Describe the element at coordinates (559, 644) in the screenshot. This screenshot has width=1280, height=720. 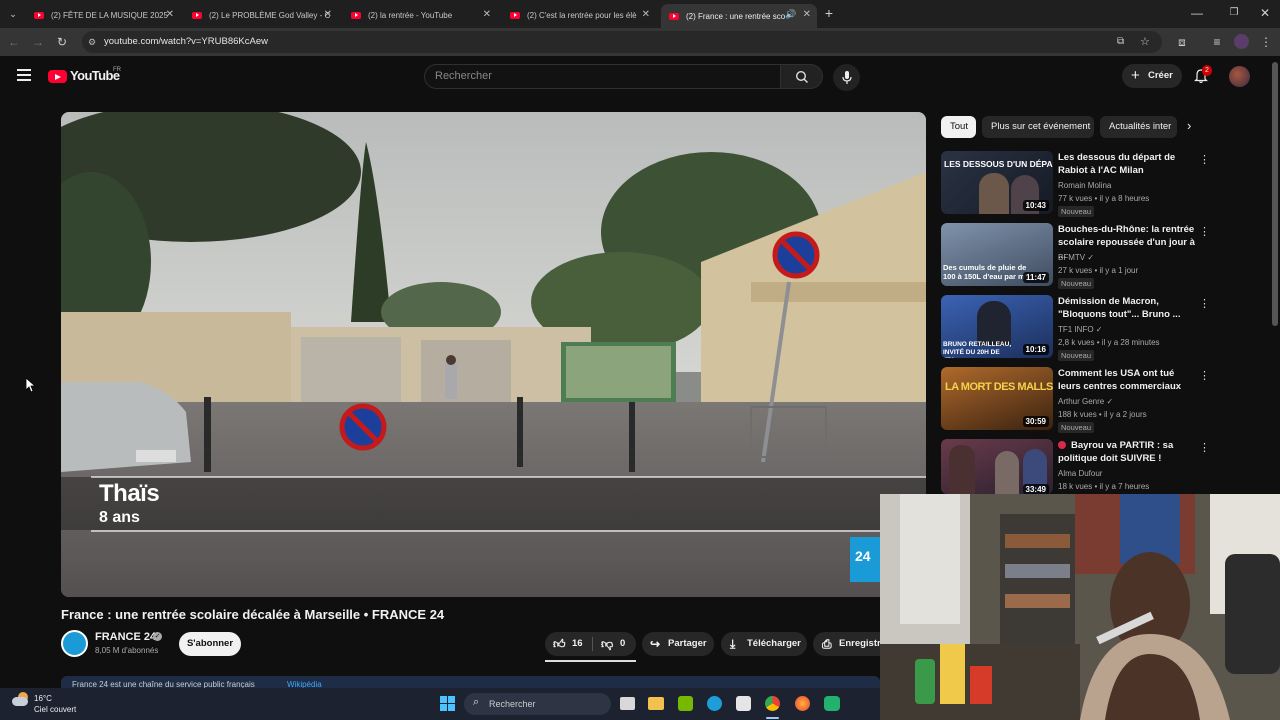
I see `thumbs-up-icon: 👍︎` at that location.